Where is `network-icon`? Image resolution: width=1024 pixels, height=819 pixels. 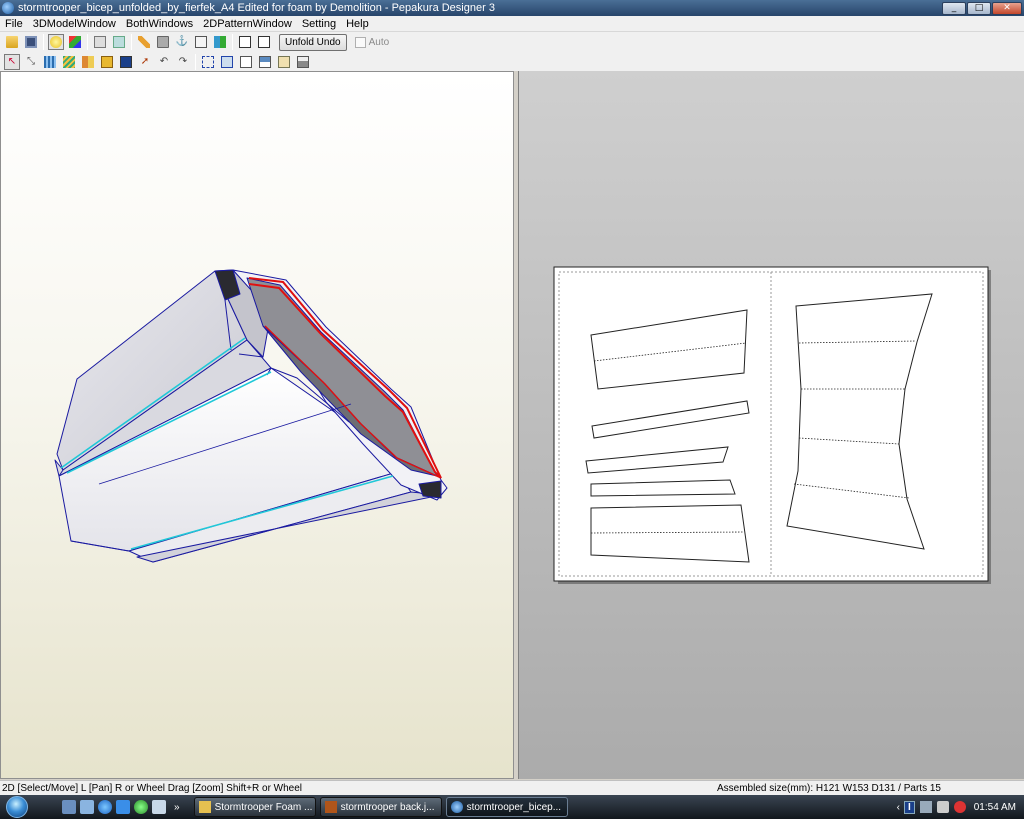
network-icon is located at coordinates (925, 807).